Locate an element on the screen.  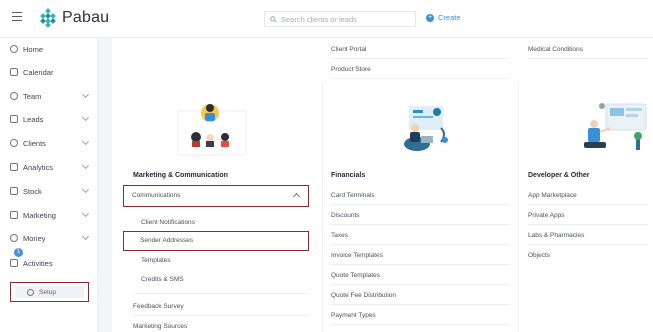
sidebar-item-activities: 1 Activities is located at coordinates (49, 260).